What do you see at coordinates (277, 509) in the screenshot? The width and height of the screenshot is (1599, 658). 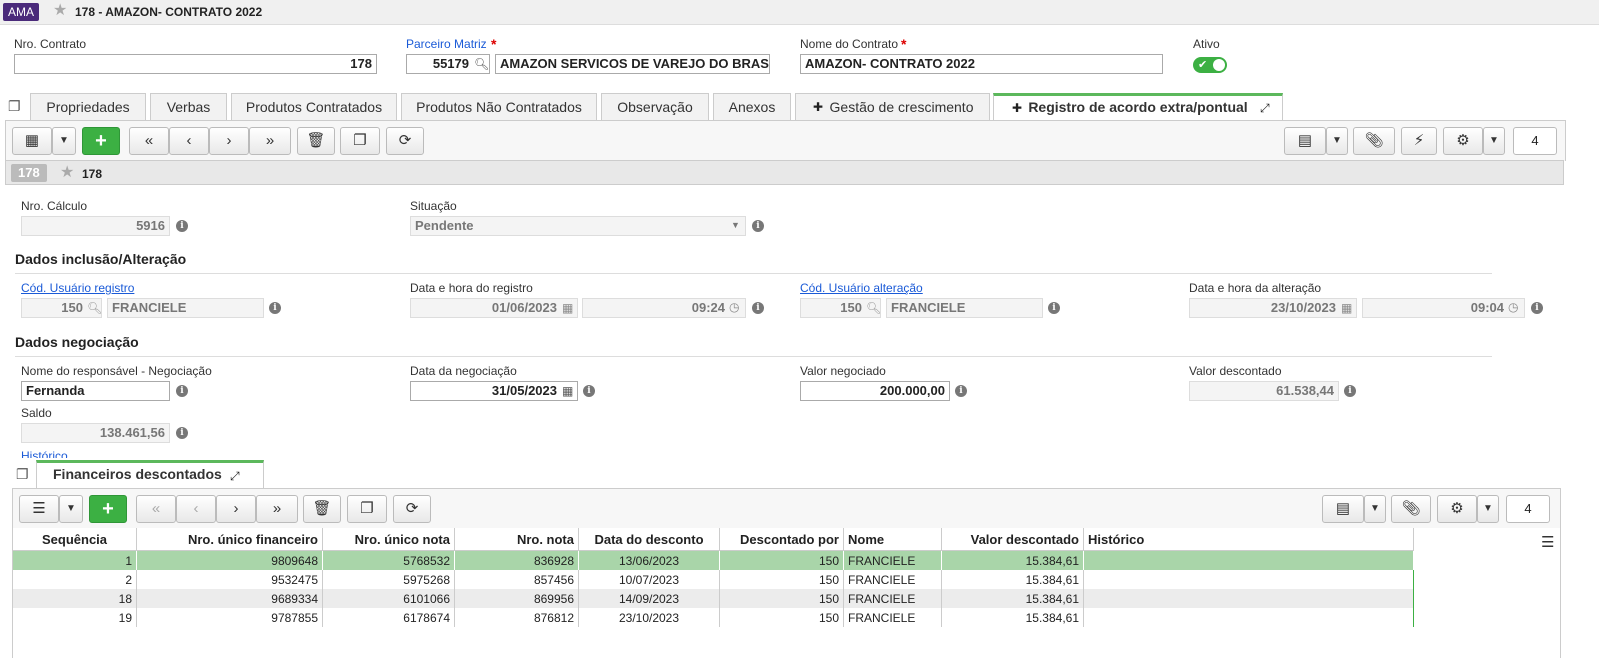 I see `last-row-button: »` at bounding box center [277, 509].